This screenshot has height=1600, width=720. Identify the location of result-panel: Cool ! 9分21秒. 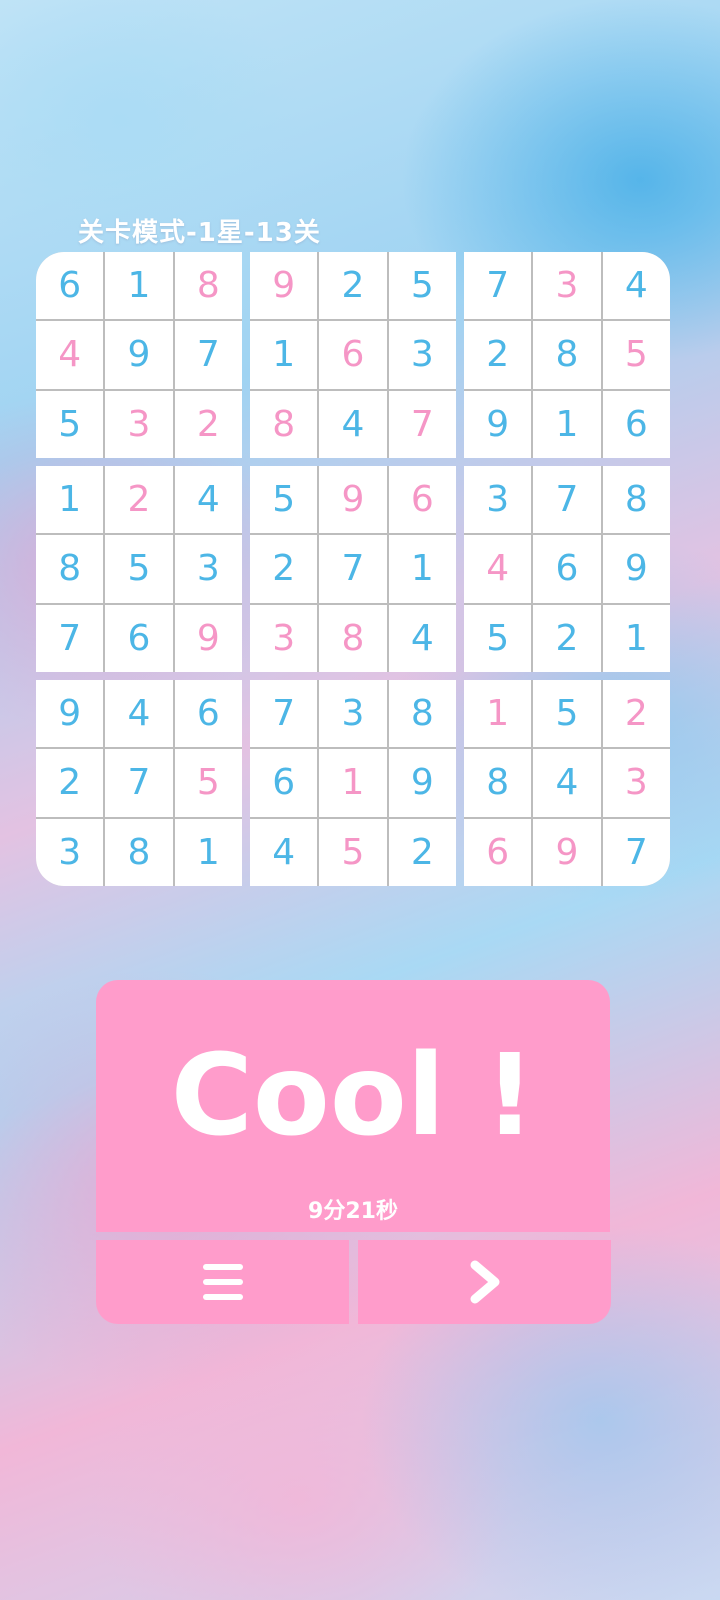
(353, 1106).